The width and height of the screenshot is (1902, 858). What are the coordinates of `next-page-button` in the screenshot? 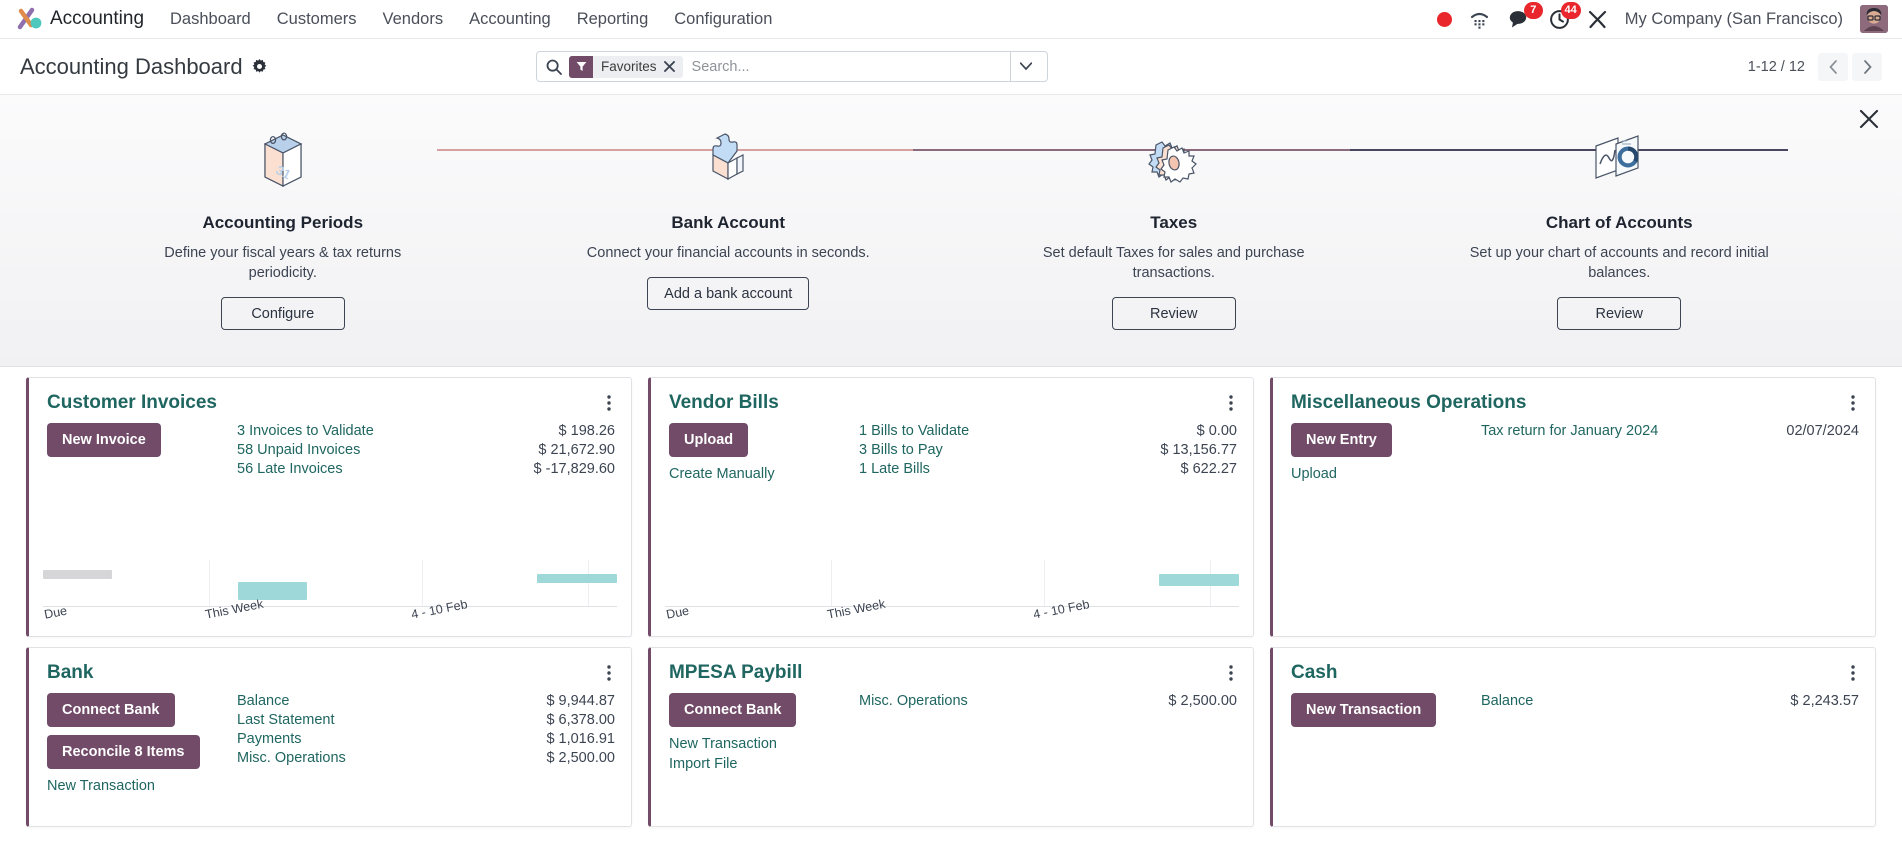 It's located at (1867, 66).